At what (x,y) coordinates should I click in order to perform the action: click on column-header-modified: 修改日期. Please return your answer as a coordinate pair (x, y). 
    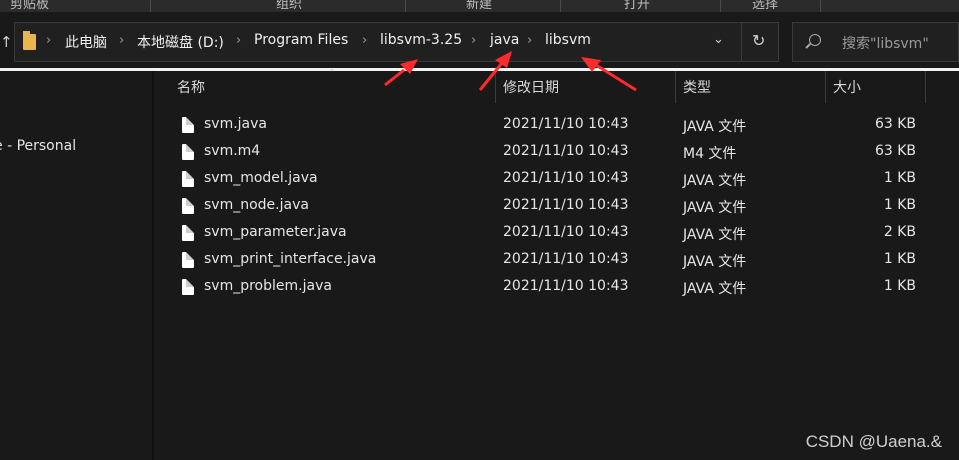
    Looking at the image, I should click on (531, 87).